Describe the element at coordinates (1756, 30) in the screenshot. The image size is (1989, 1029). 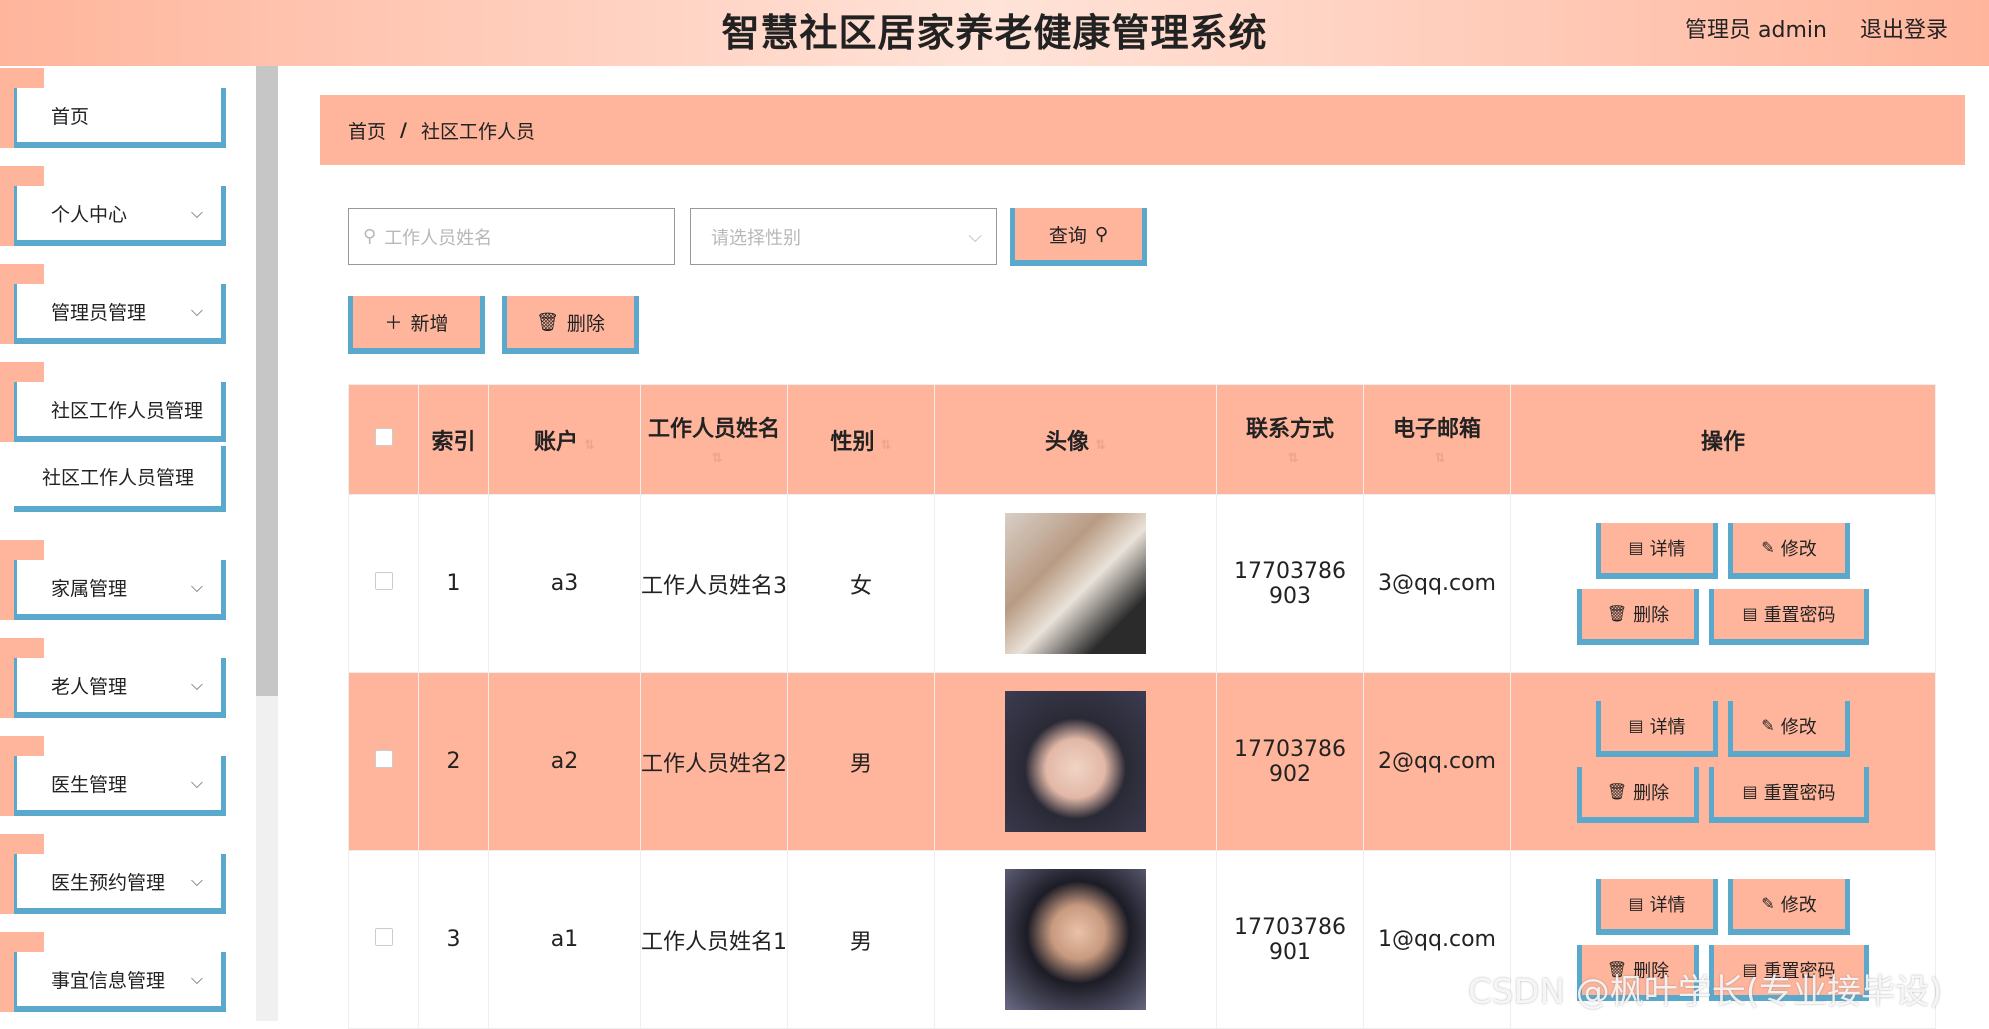
I see `admin-user-label: 管理员 admin` at that location.